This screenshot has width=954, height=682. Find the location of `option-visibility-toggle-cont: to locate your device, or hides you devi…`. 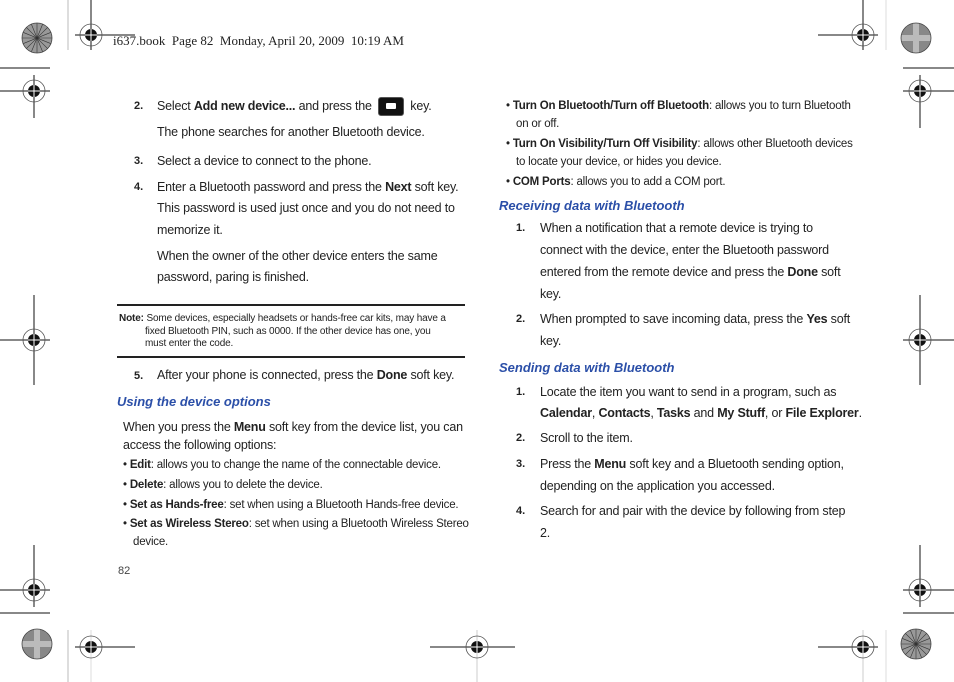

option-visibility-toggle-cont: to locate your device, or hides you devi… is located at coordinates (619, 162).